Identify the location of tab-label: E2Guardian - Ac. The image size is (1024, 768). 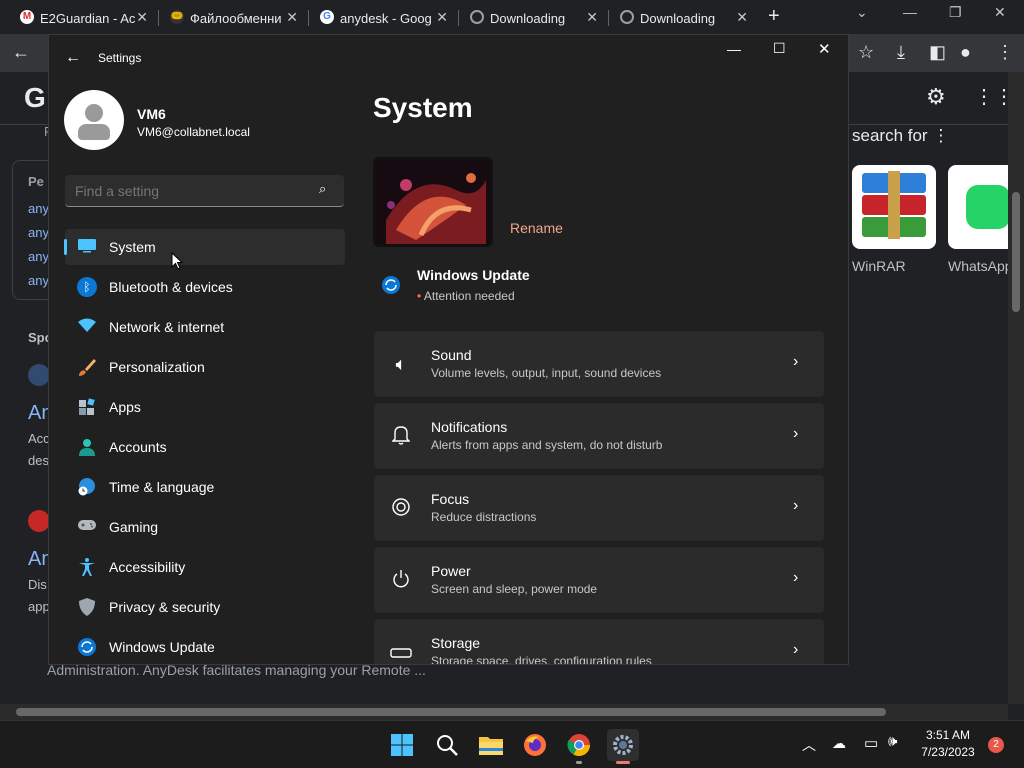
(88, 18).